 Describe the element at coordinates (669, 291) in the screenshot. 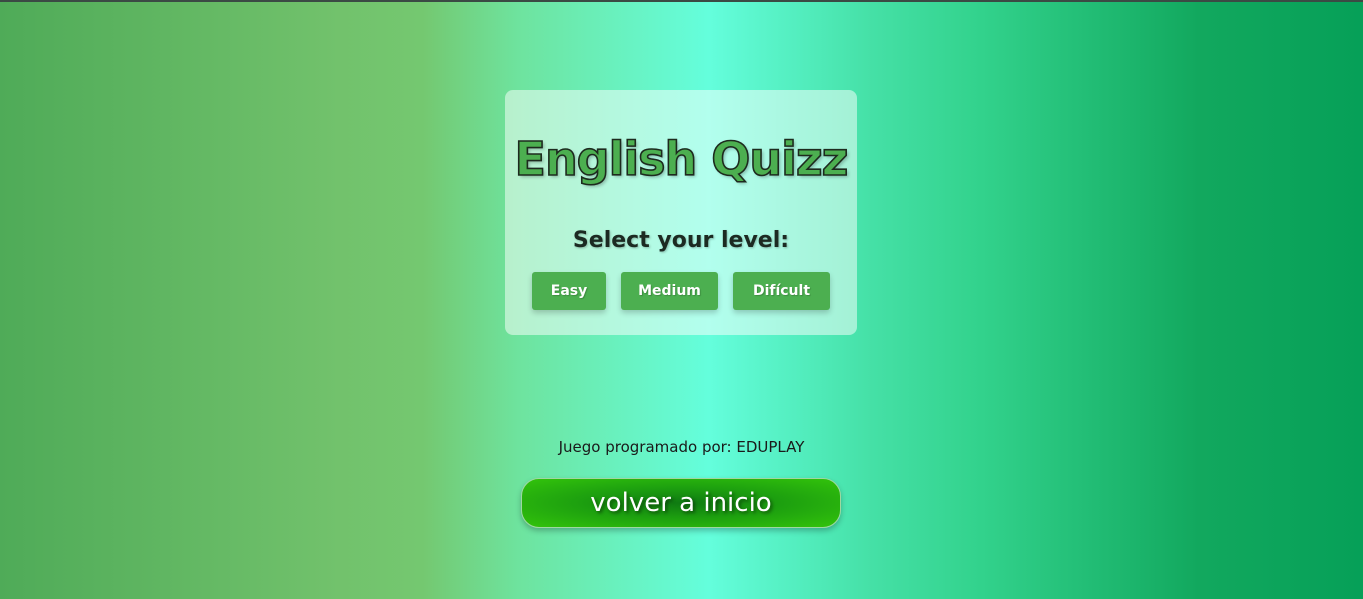

I see `medium-level-button: Medium` at that location.